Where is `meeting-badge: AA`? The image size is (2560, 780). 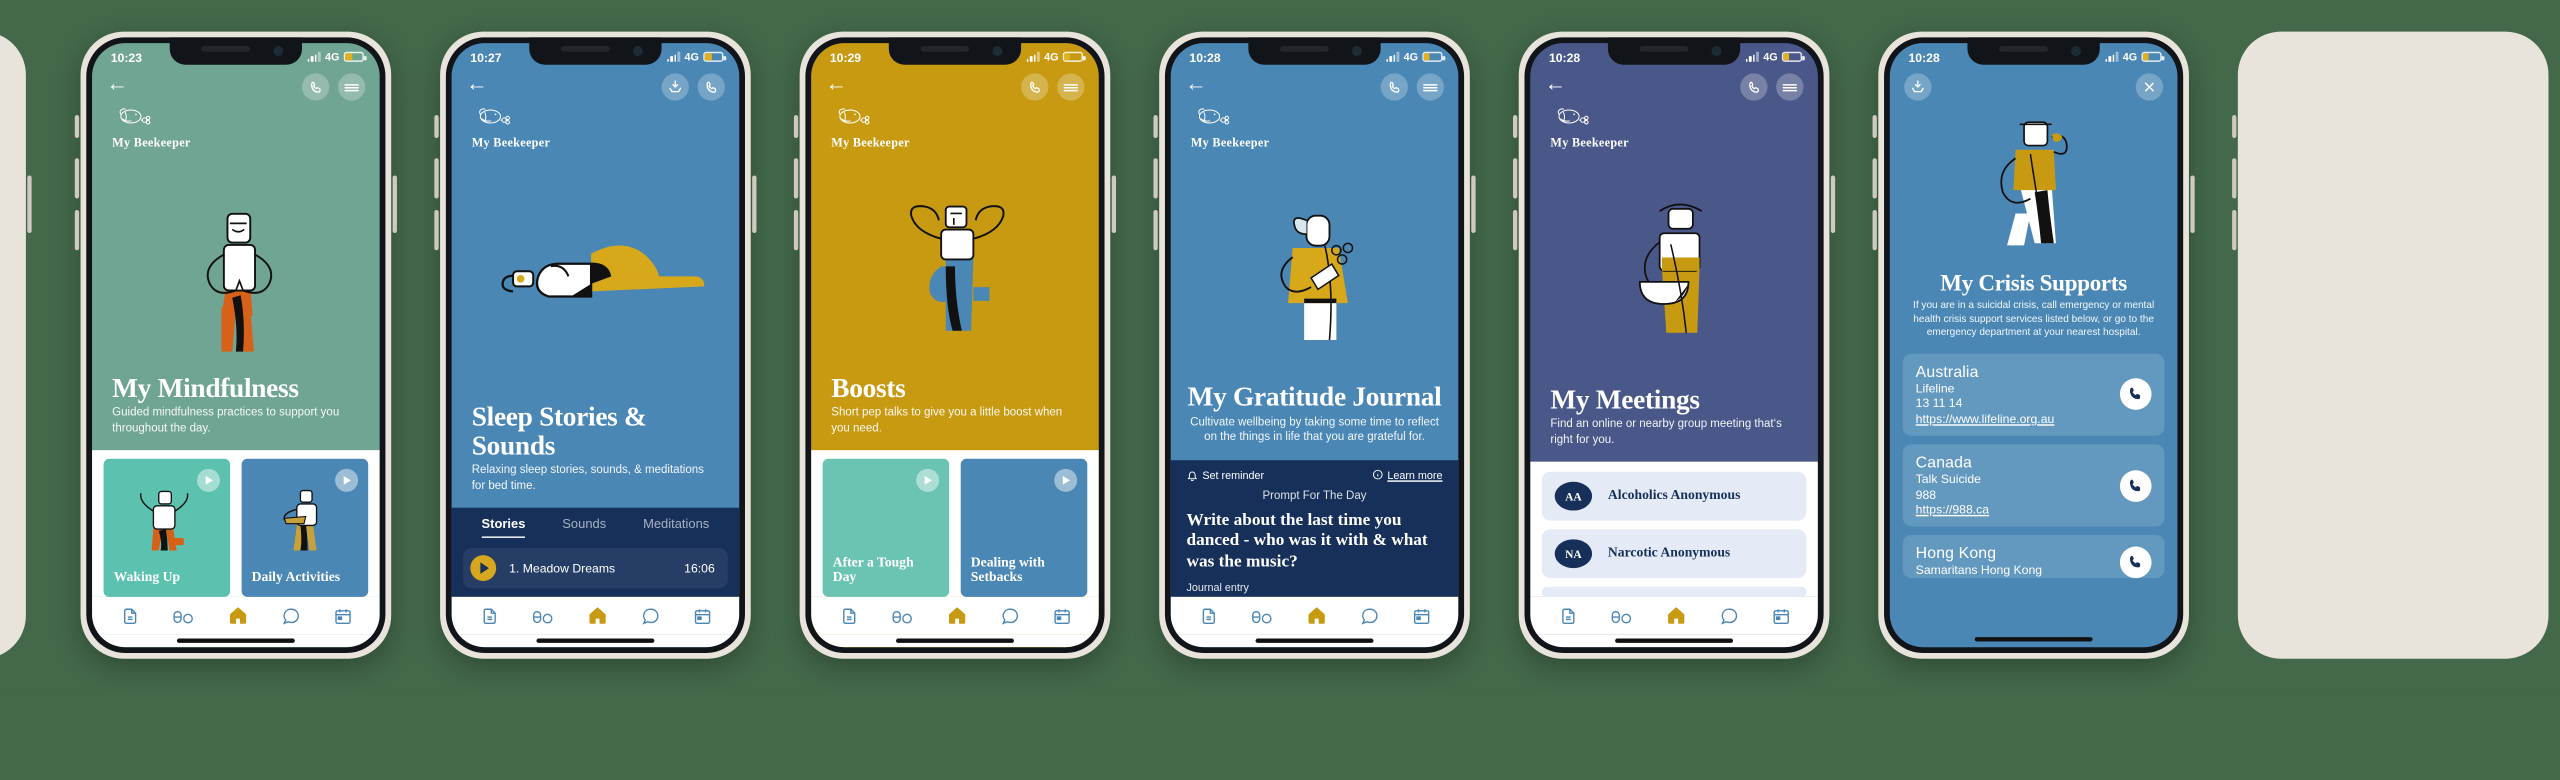 meeting-badge: AA is located at coordinates (1573, 496).